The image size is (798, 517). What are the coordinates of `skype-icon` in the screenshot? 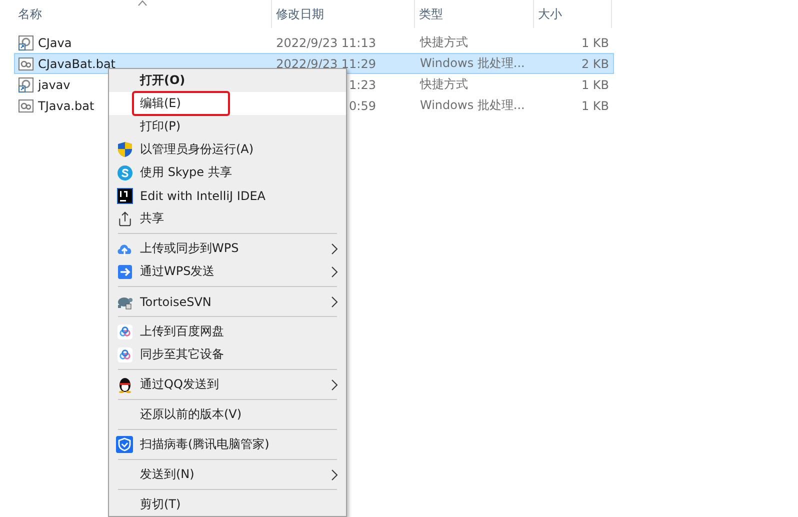 It's located at (124, 172).